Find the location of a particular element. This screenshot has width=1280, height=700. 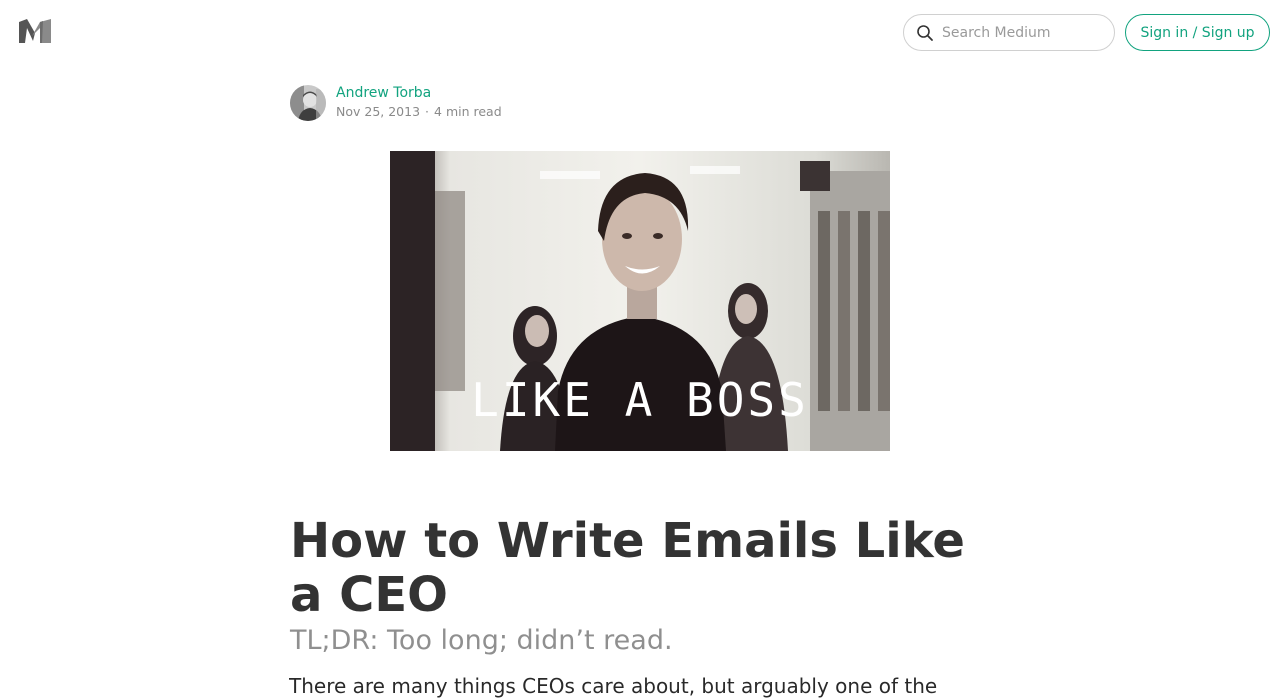

hero-caption: LIKE A BOSS is located at coordinates (640, 400).